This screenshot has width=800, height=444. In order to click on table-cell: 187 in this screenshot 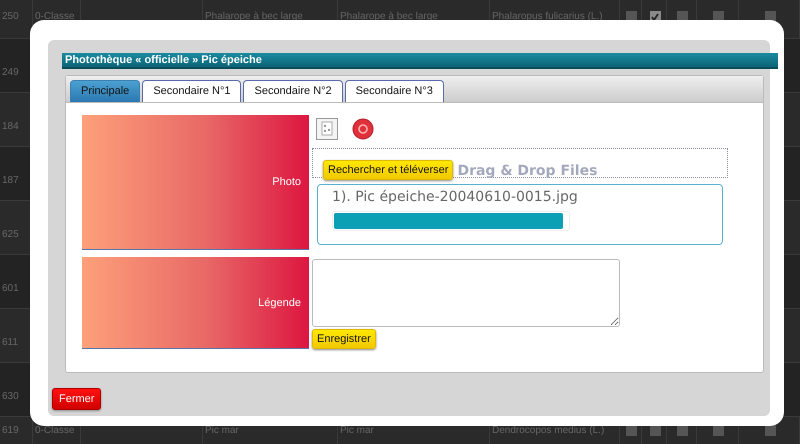, I will do `click(10, 180)`.